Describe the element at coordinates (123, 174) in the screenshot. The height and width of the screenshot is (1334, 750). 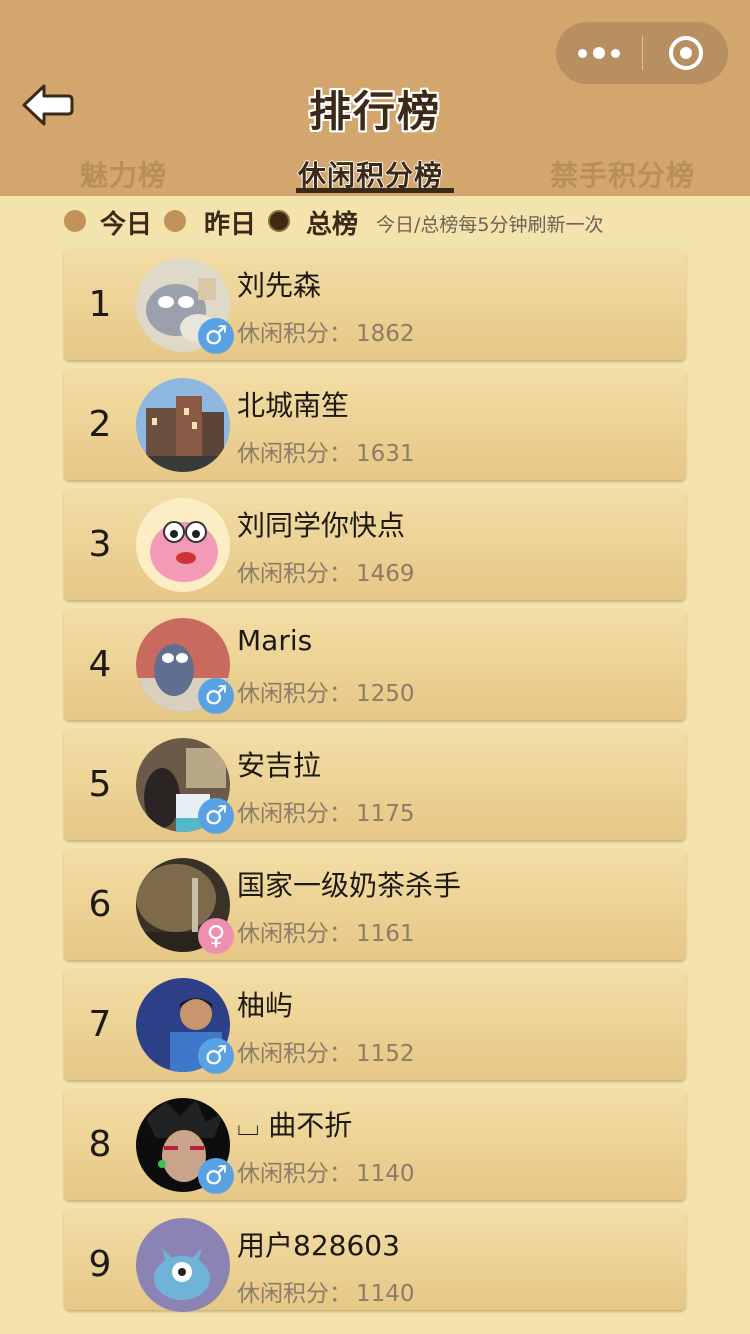
I see `tab-charm: 魅力榜` at that location.